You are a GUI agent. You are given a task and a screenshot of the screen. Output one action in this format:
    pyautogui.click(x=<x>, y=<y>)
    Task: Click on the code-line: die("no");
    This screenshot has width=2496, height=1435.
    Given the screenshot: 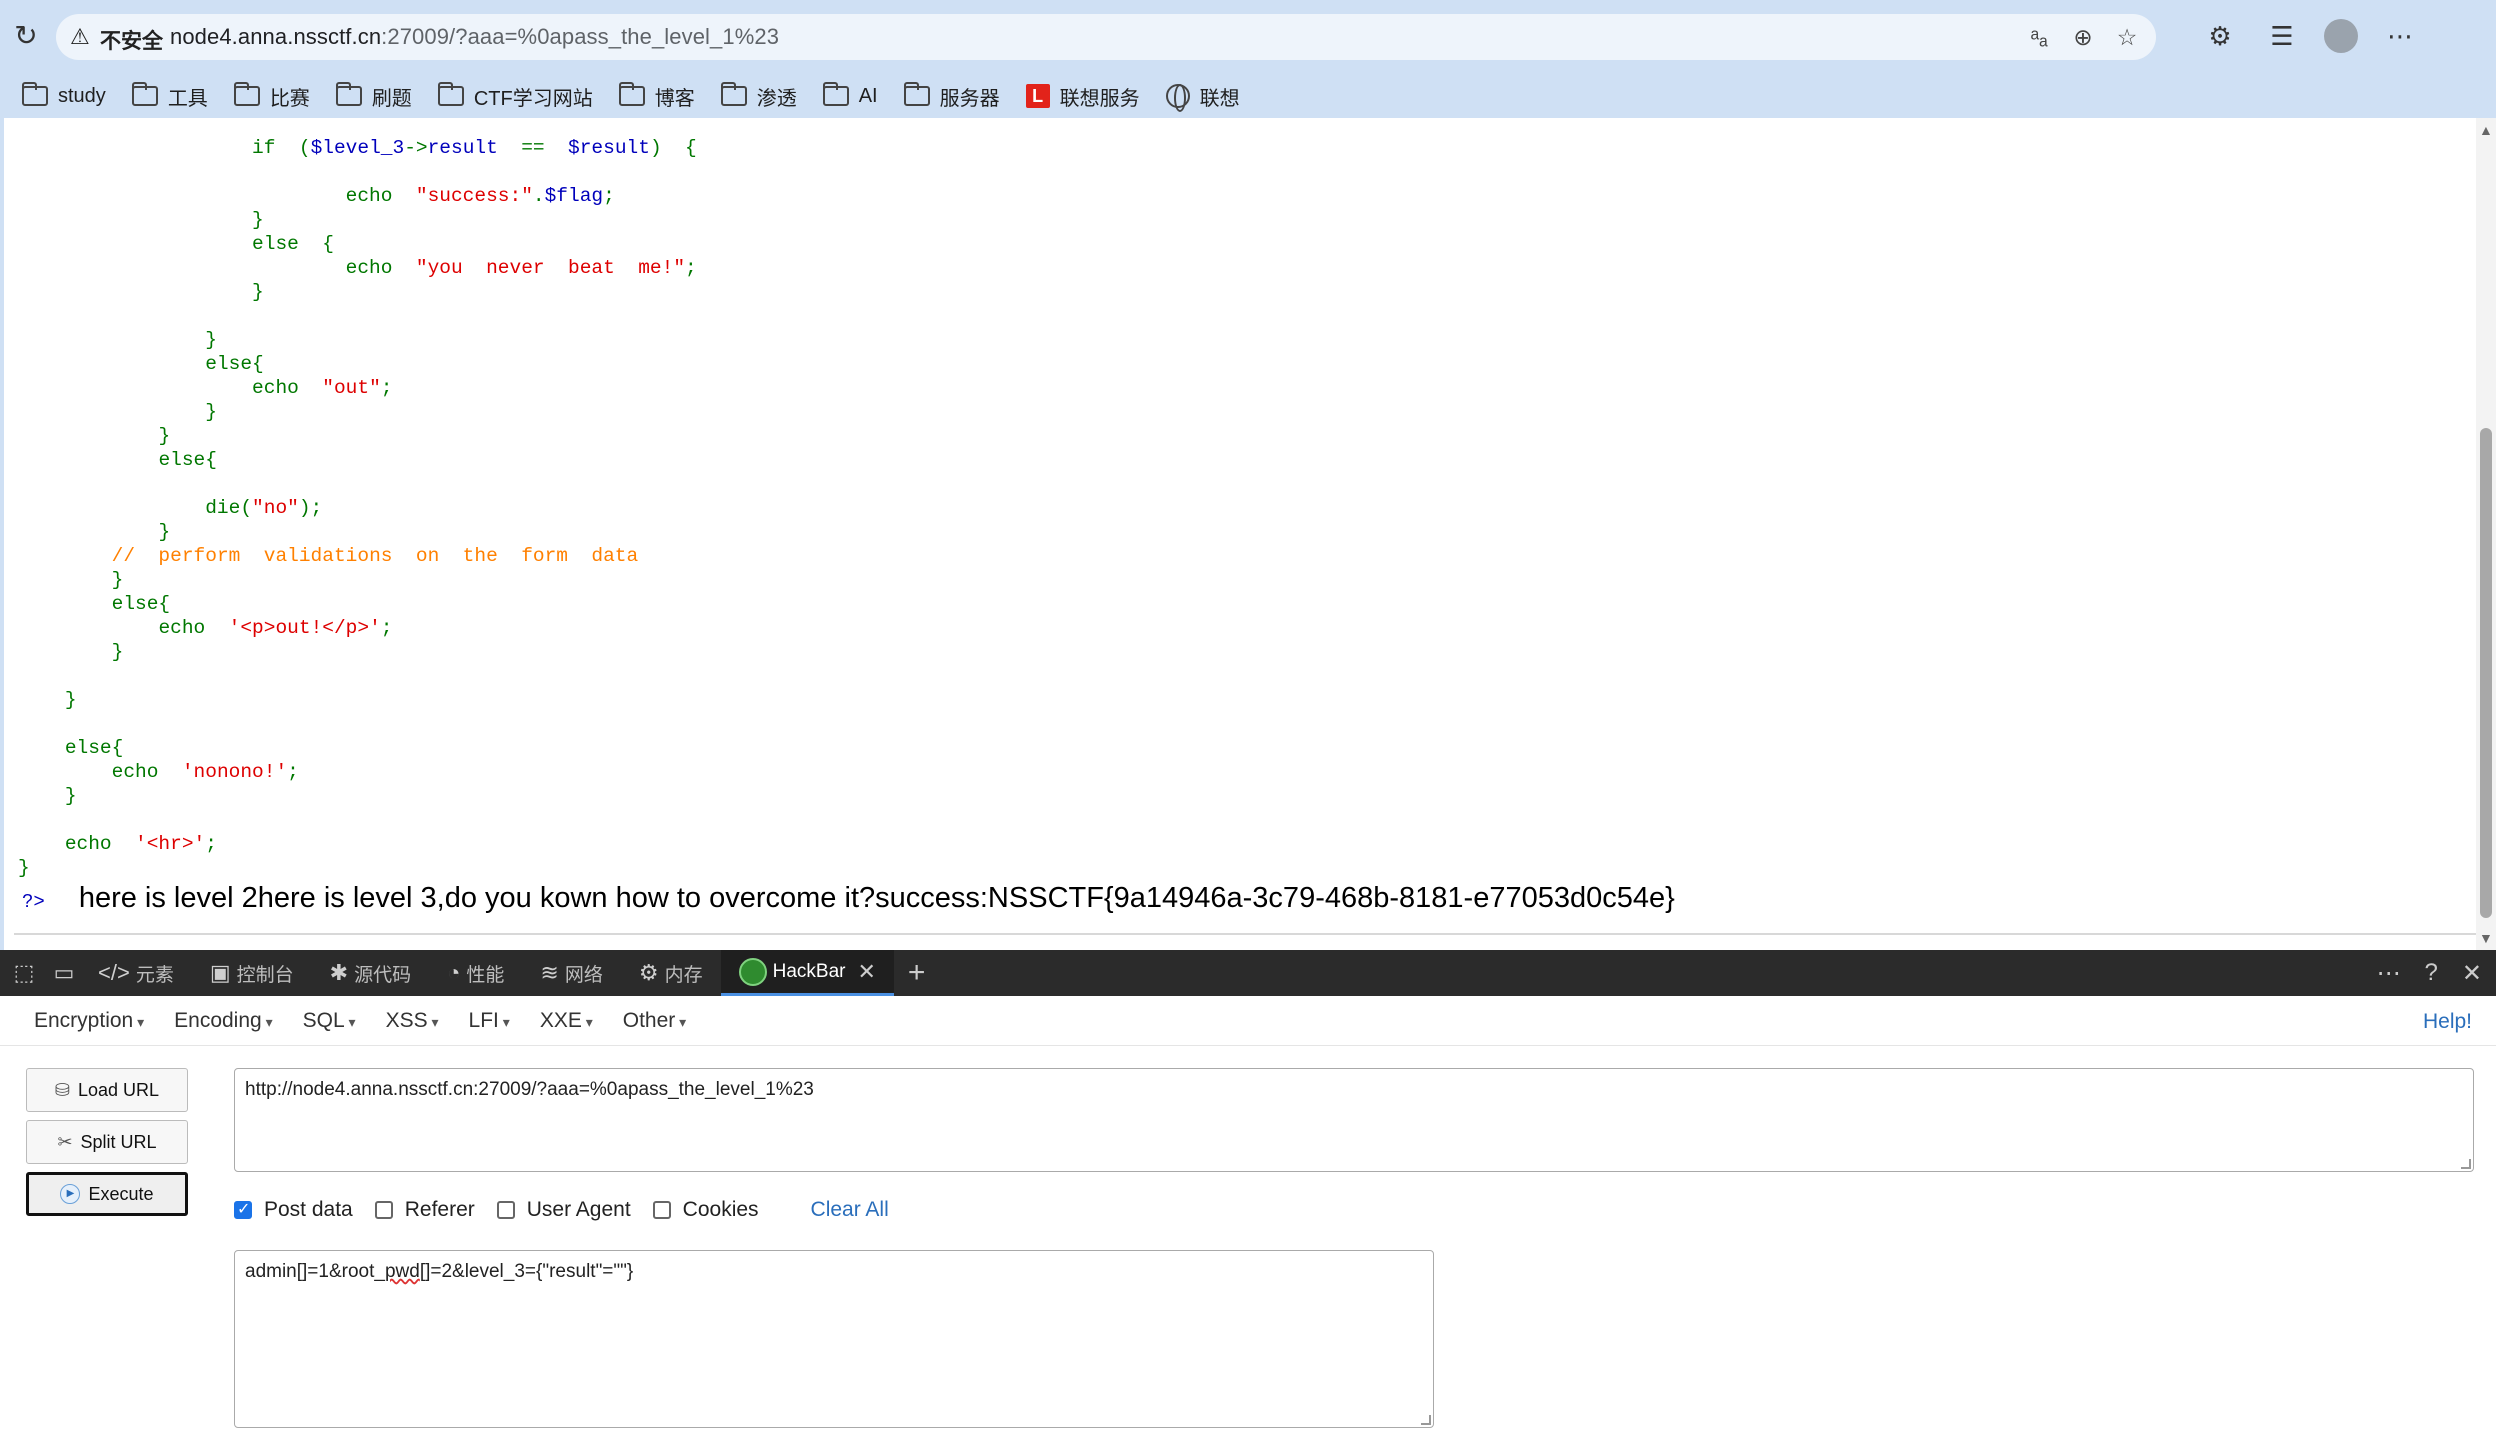 What is the action you would take?
    pyautogui.click(x=357, y=508)
    